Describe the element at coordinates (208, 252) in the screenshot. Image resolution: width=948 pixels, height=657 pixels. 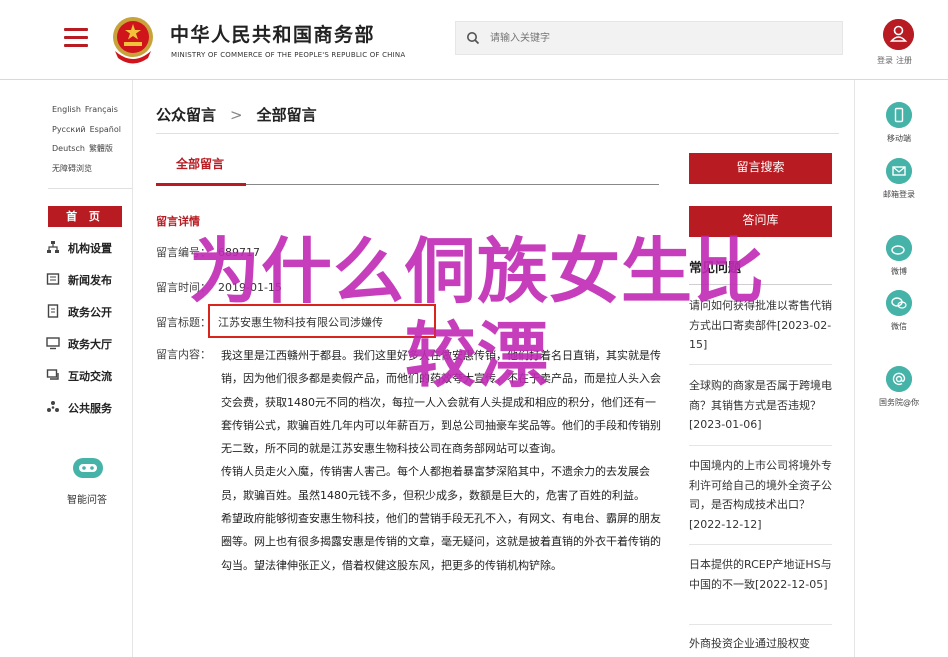
I see `field-number: 留言编号： 689717` at that location.